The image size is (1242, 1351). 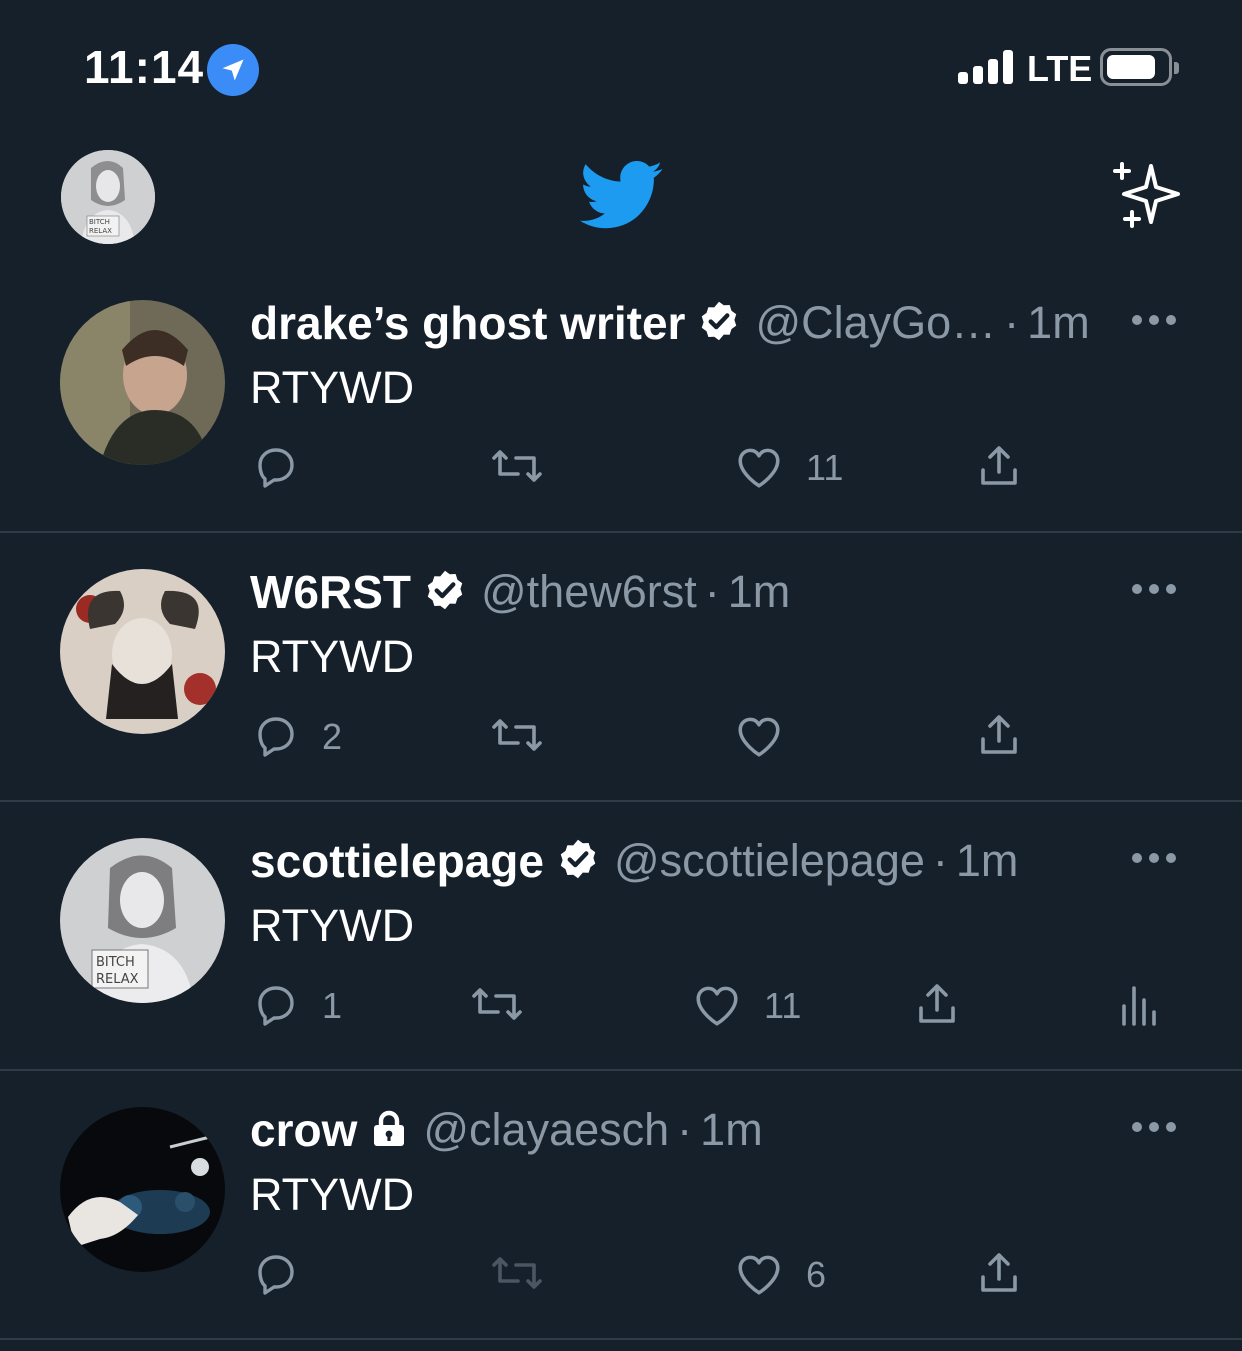 I want to click on tweet-header: W6RST @thew6rst · 1m, so click(x=520, y=592).